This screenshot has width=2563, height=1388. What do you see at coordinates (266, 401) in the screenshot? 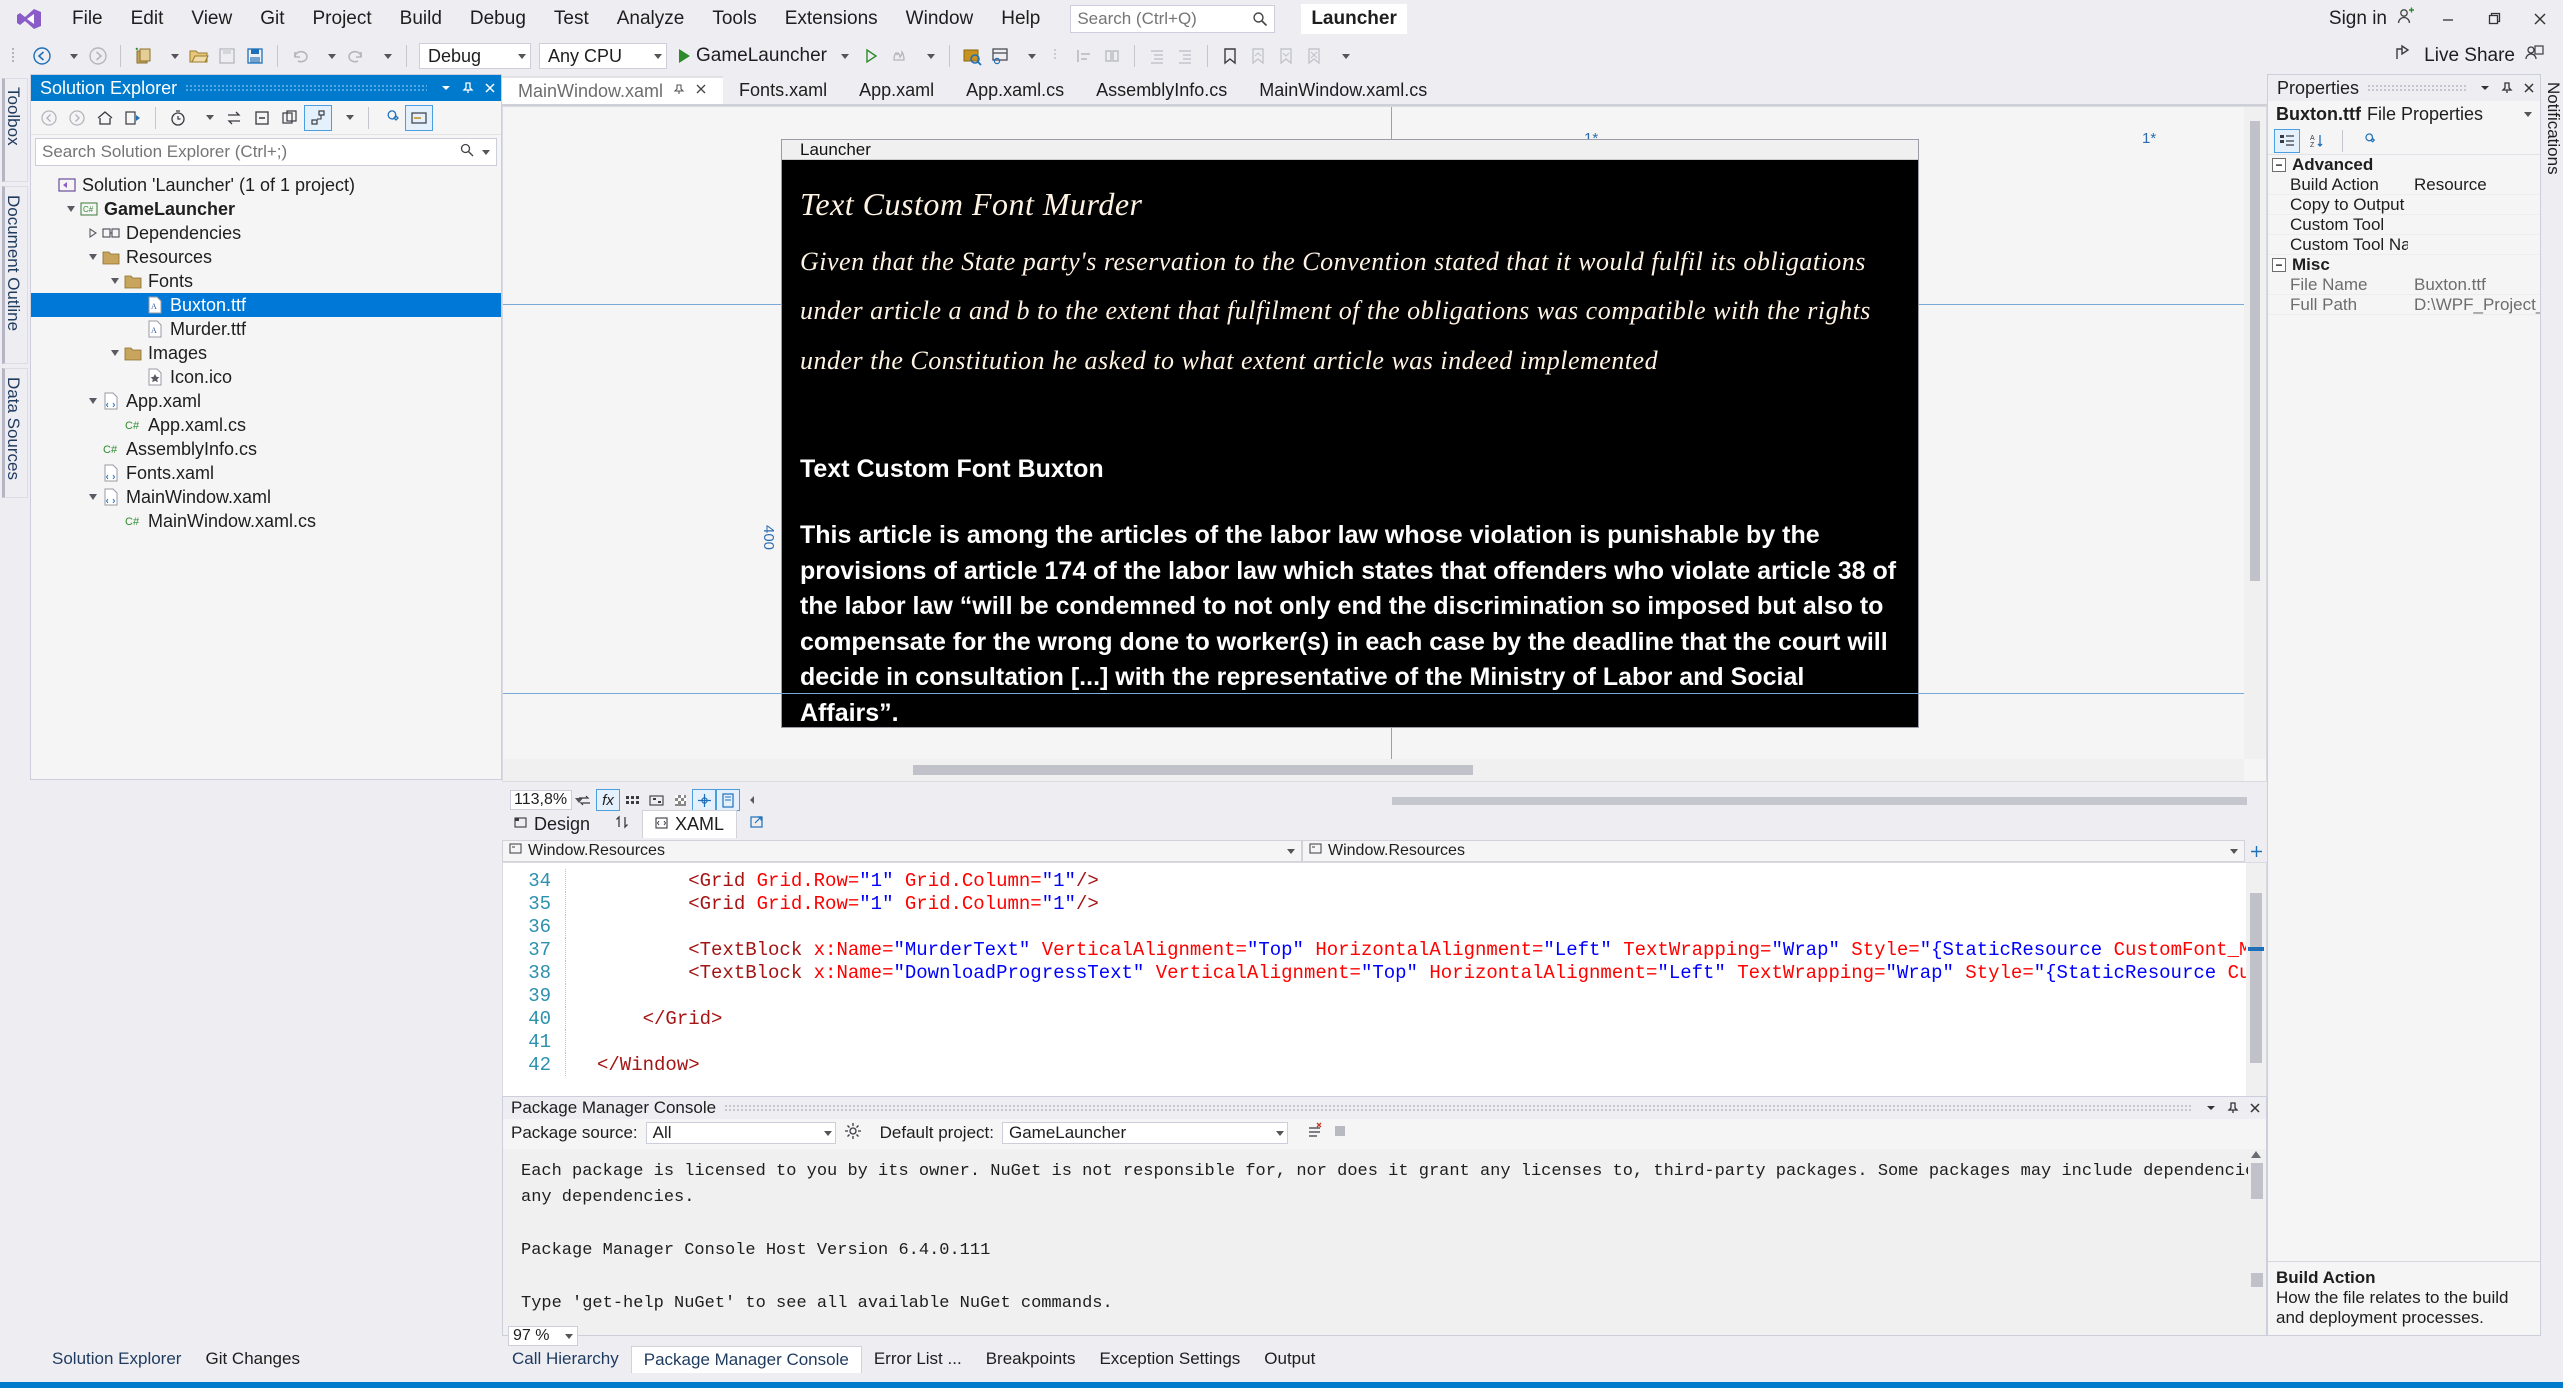
I see `tree-item-app-xaml: App.xaml` at bounding box center [266, 401].